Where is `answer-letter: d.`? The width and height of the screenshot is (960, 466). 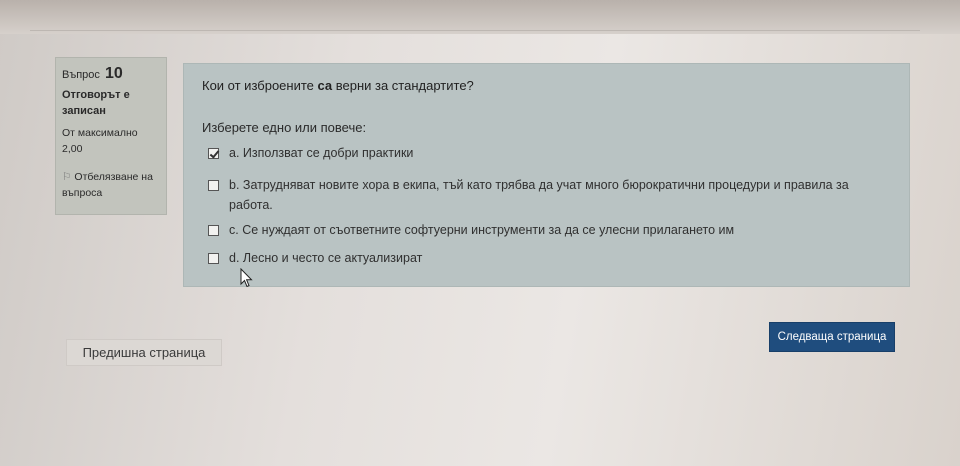
answer-letter: d. is located at coordinates (234, 258).